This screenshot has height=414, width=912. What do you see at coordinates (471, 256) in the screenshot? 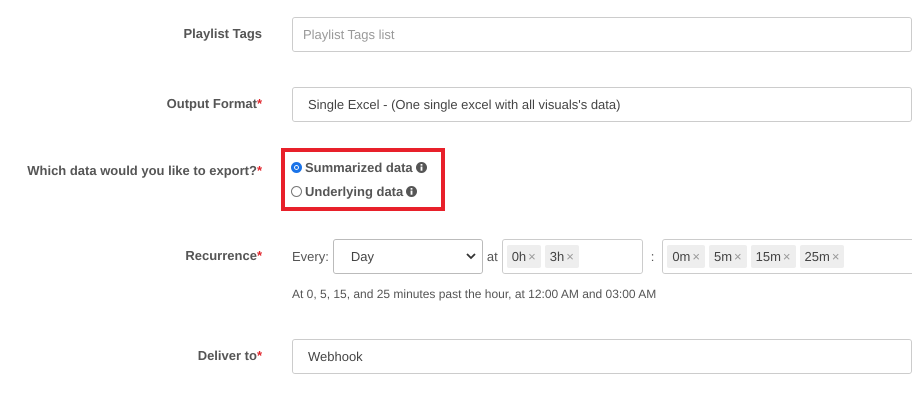
I see `chevron-icon` at bounding box center [471, 256].